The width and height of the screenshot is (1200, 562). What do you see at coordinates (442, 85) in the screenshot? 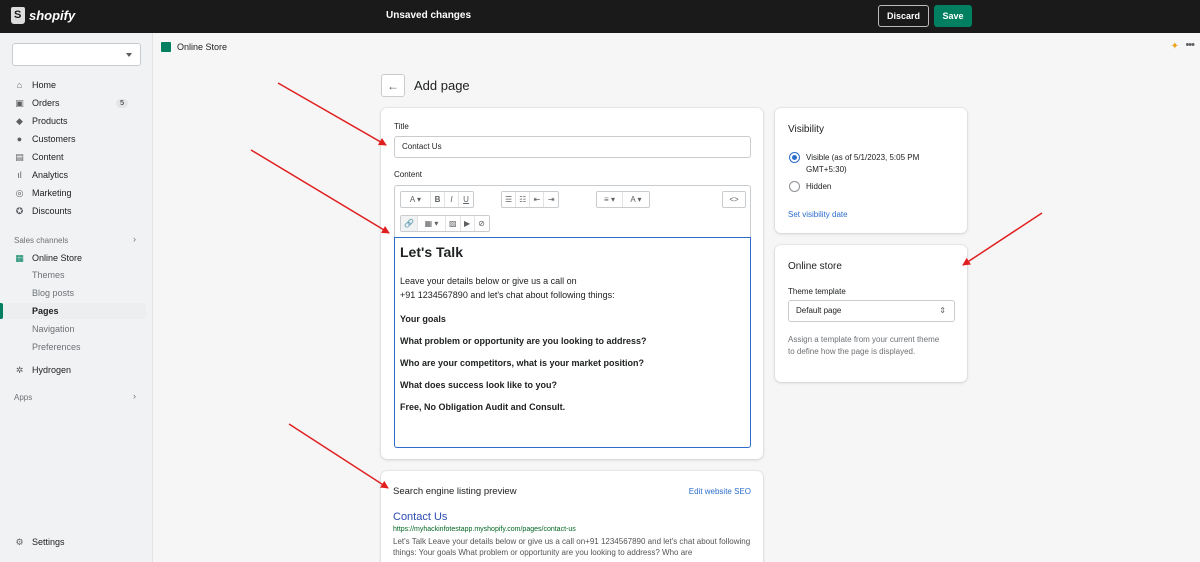
I see `page-title: Add page` at bounding box center [442, 85].